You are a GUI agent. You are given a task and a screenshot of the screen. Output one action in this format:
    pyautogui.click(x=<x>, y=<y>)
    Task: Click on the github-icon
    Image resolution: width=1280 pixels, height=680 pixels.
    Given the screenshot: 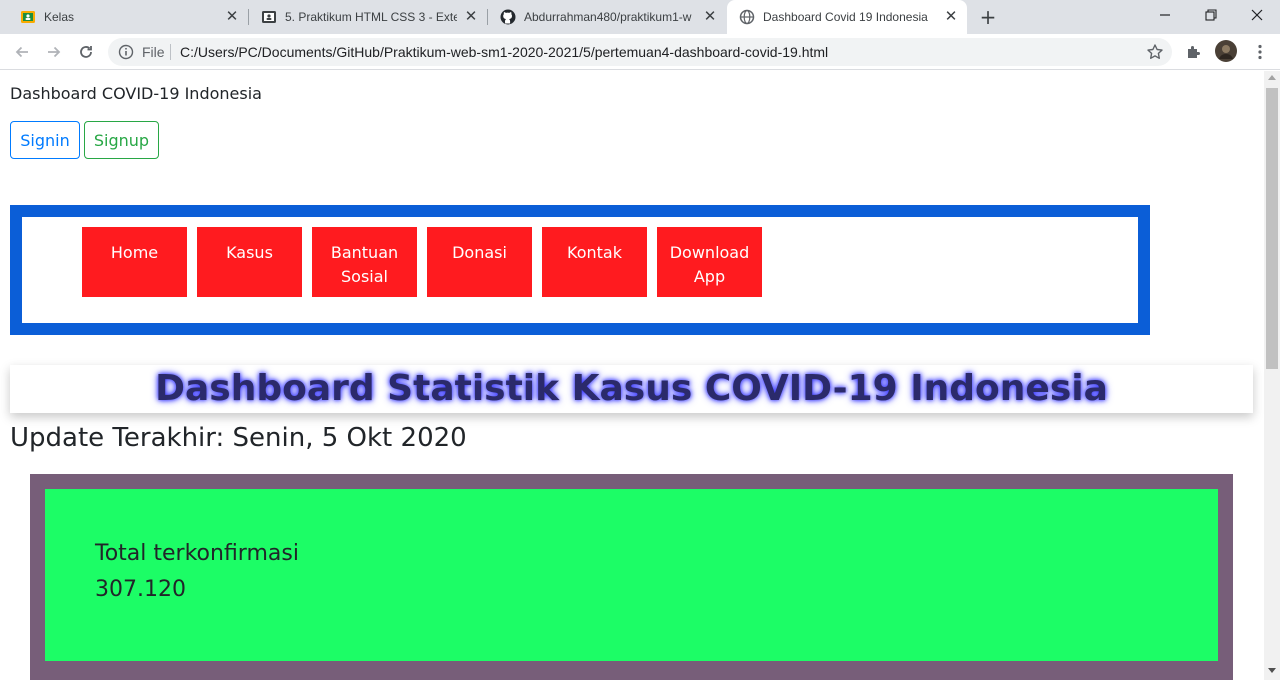 What is the action you would take?
    pyautogui.click(x=508, y=17)
    